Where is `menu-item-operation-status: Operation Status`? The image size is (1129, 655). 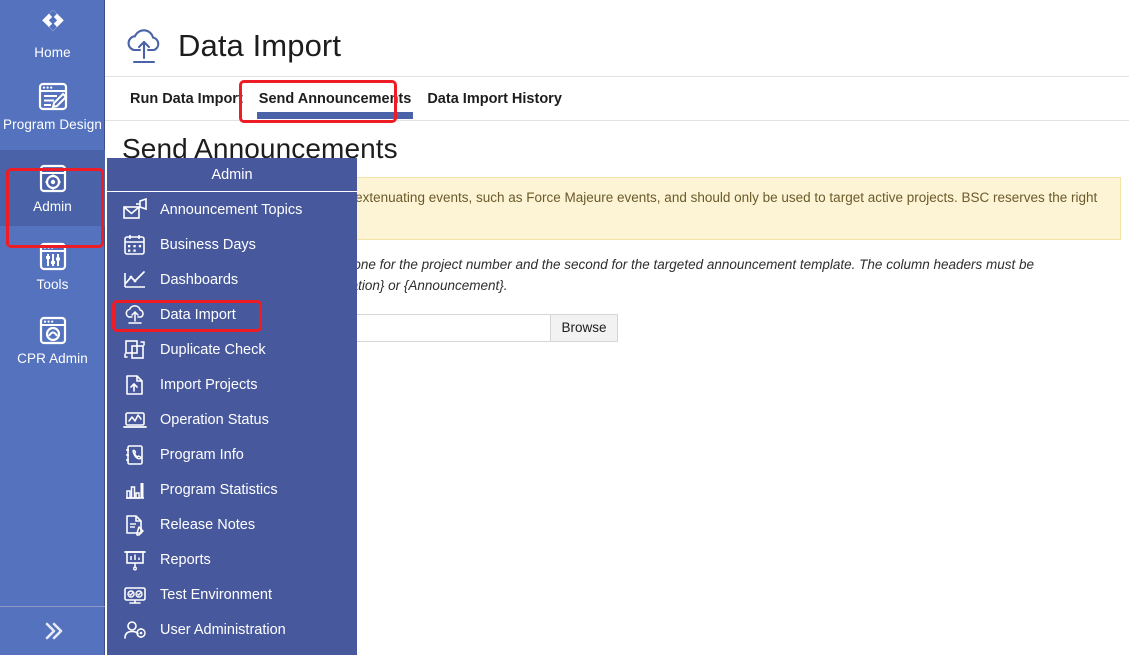
menu-item-operation-status: Operation Status is located at coordinates (232, 419).